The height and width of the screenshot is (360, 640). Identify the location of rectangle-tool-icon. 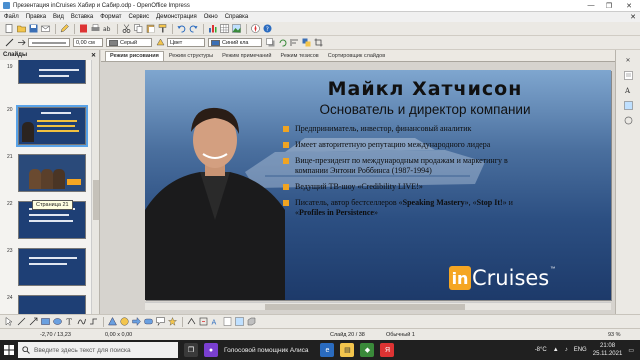
(45, 322).